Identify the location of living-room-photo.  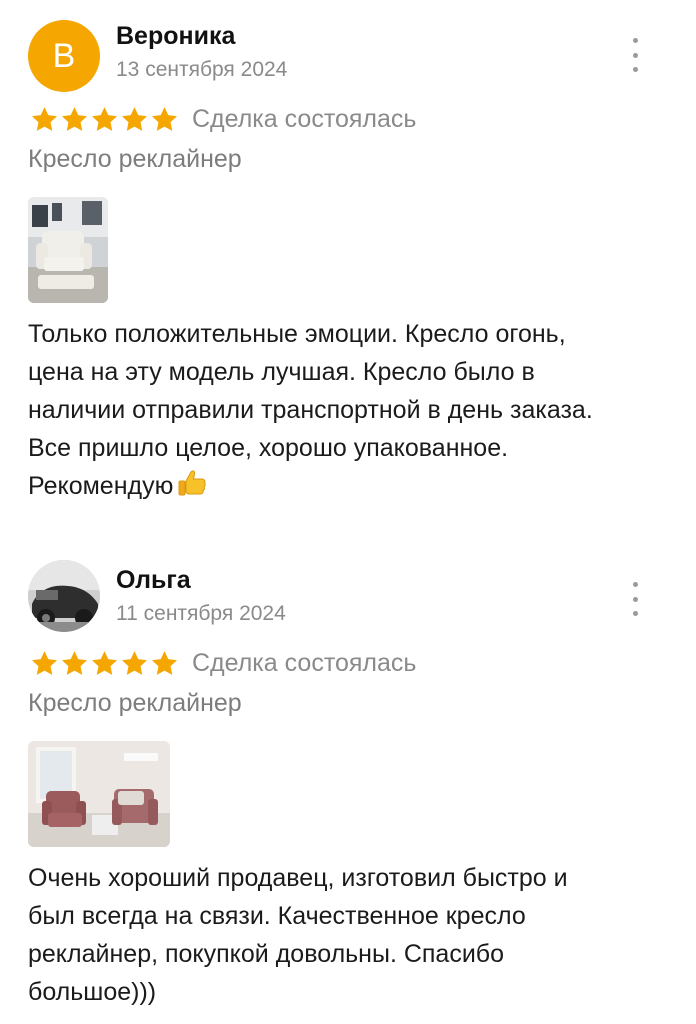
(99, 794).